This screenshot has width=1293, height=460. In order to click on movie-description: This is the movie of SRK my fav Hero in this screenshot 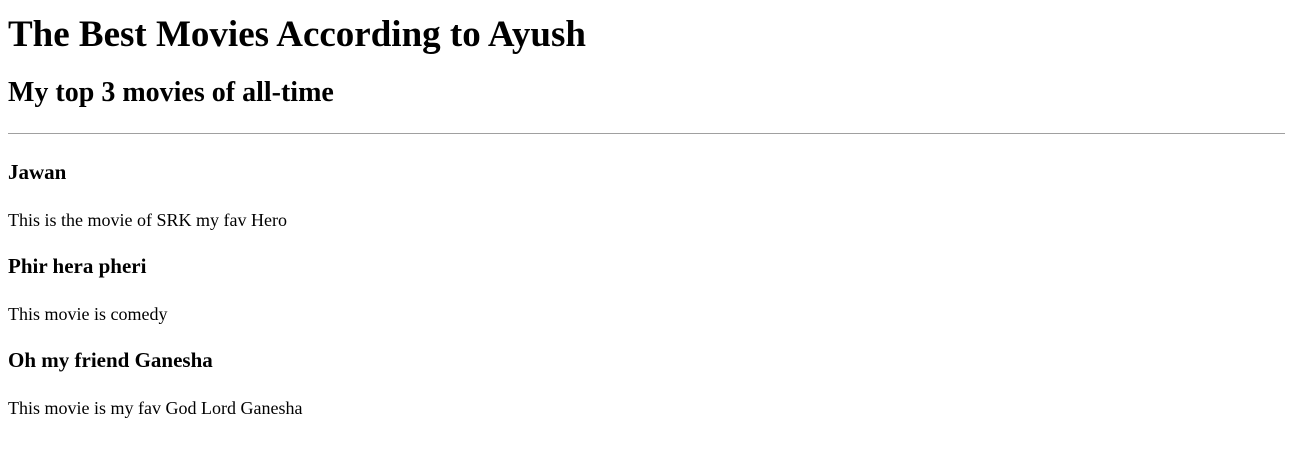, I will do `click(147, 220)`.